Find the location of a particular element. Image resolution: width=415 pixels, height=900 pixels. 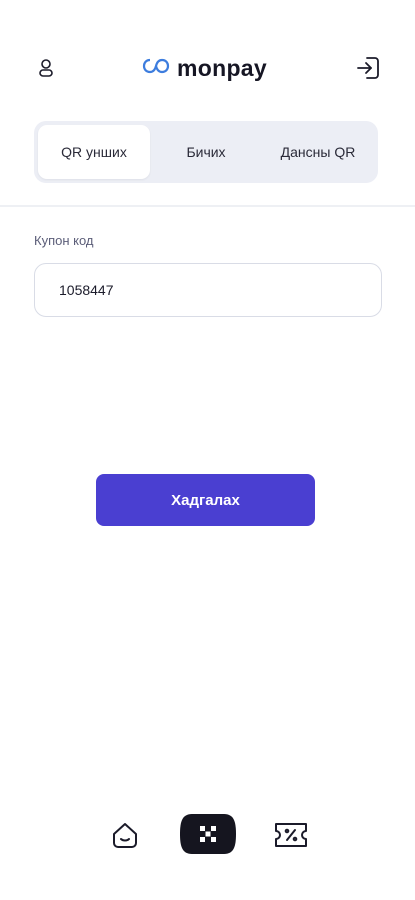

divider is located at coordinates (207, 206).